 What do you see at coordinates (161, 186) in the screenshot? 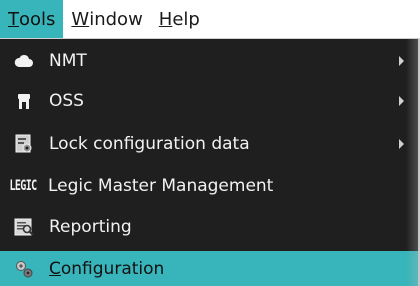
I see `menu-item-legic-master-management-label: Legic Master Management` at bounding box center [161, 186].